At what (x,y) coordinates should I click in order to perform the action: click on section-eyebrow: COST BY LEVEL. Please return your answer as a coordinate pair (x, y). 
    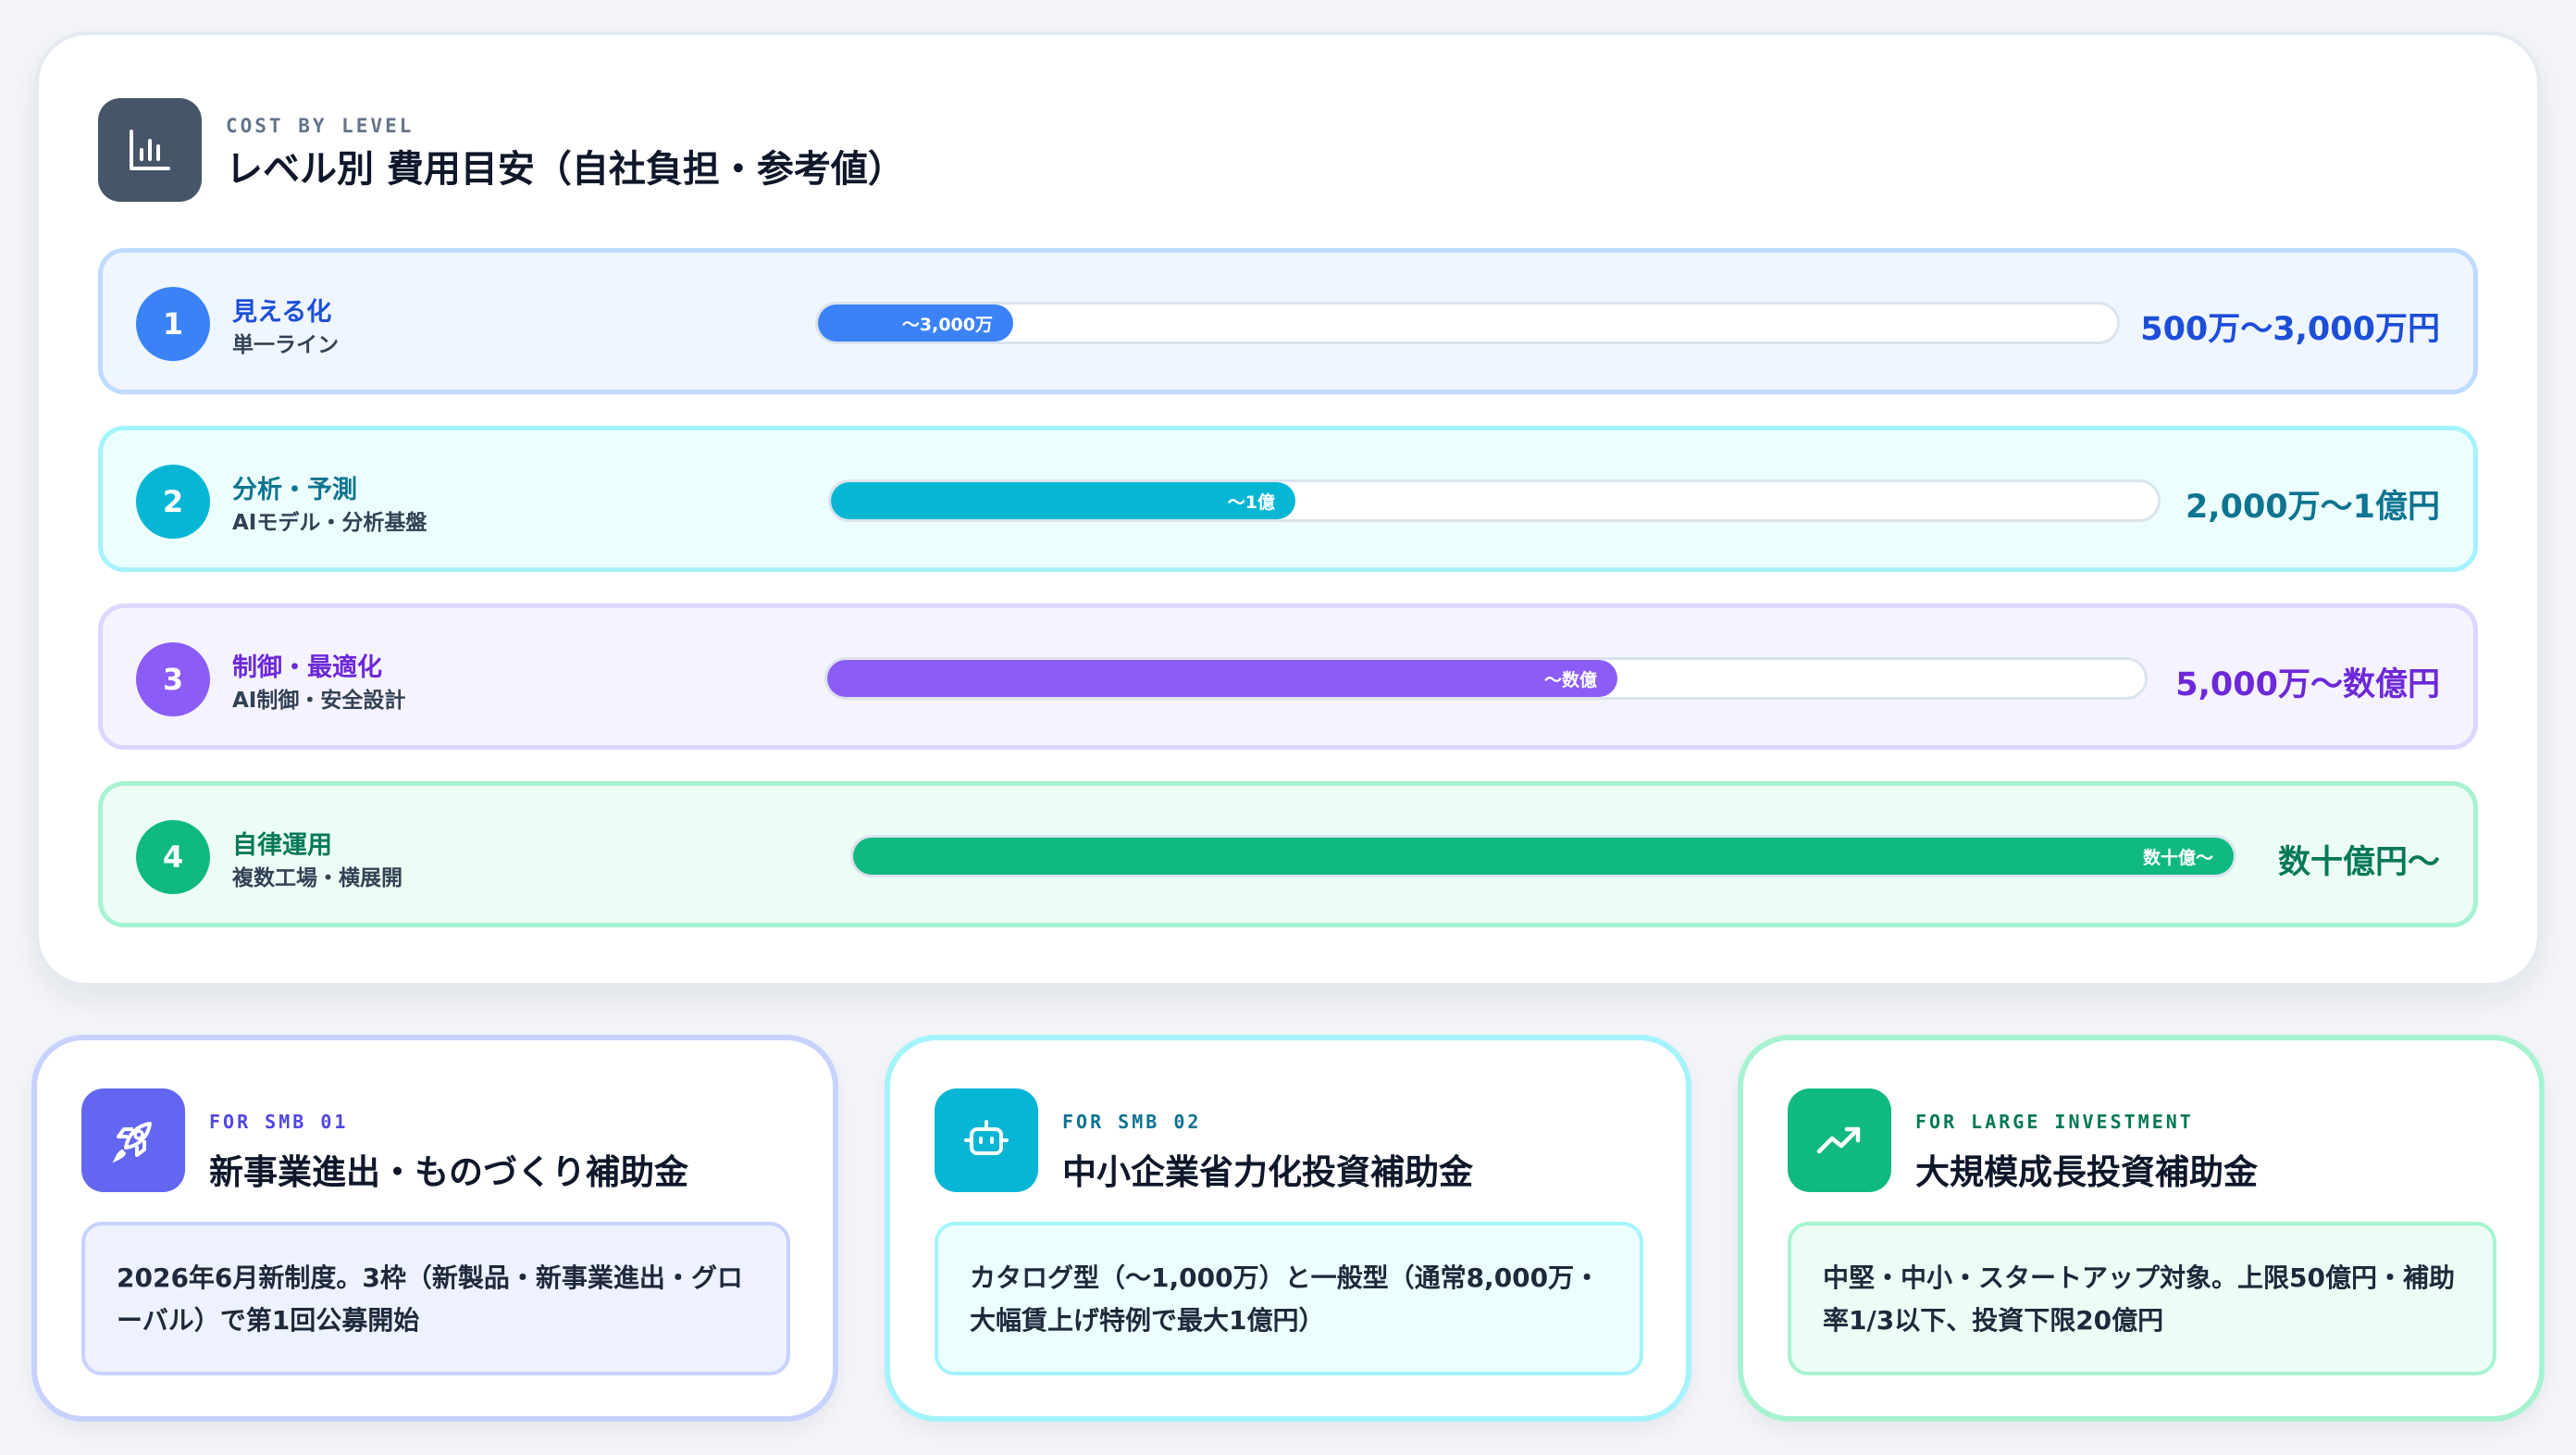
    Looking at the image, I should click on (320, 126).